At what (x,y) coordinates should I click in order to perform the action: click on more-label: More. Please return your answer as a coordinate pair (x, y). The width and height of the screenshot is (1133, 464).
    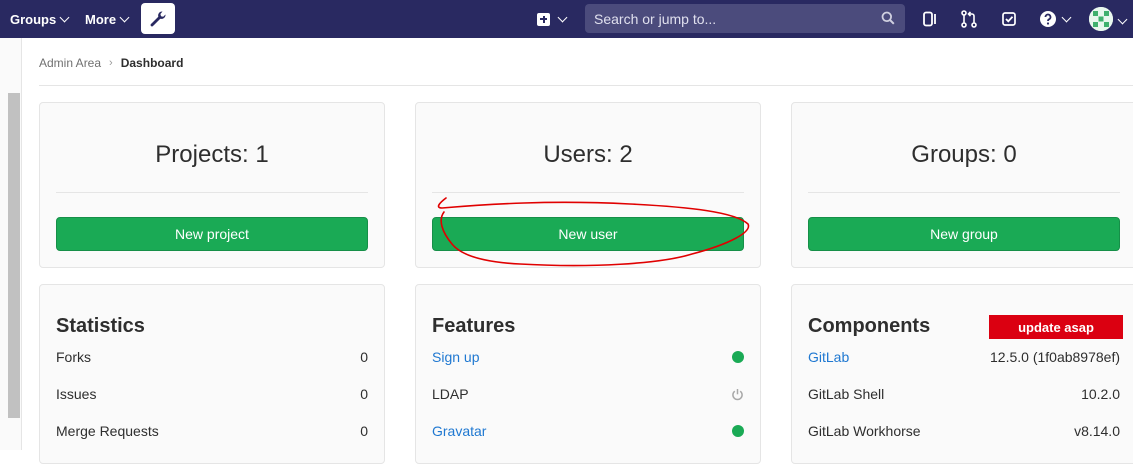
    Looking at the image, I should click on (101, 19).